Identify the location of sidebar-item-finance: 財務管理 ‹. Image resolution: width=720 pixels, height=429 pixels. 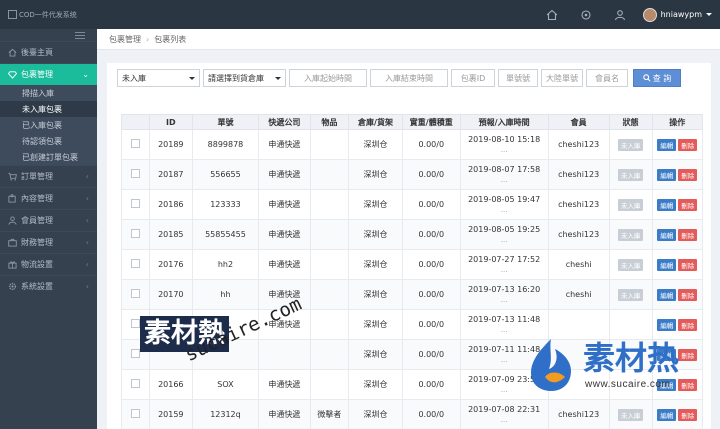
(48, 242).